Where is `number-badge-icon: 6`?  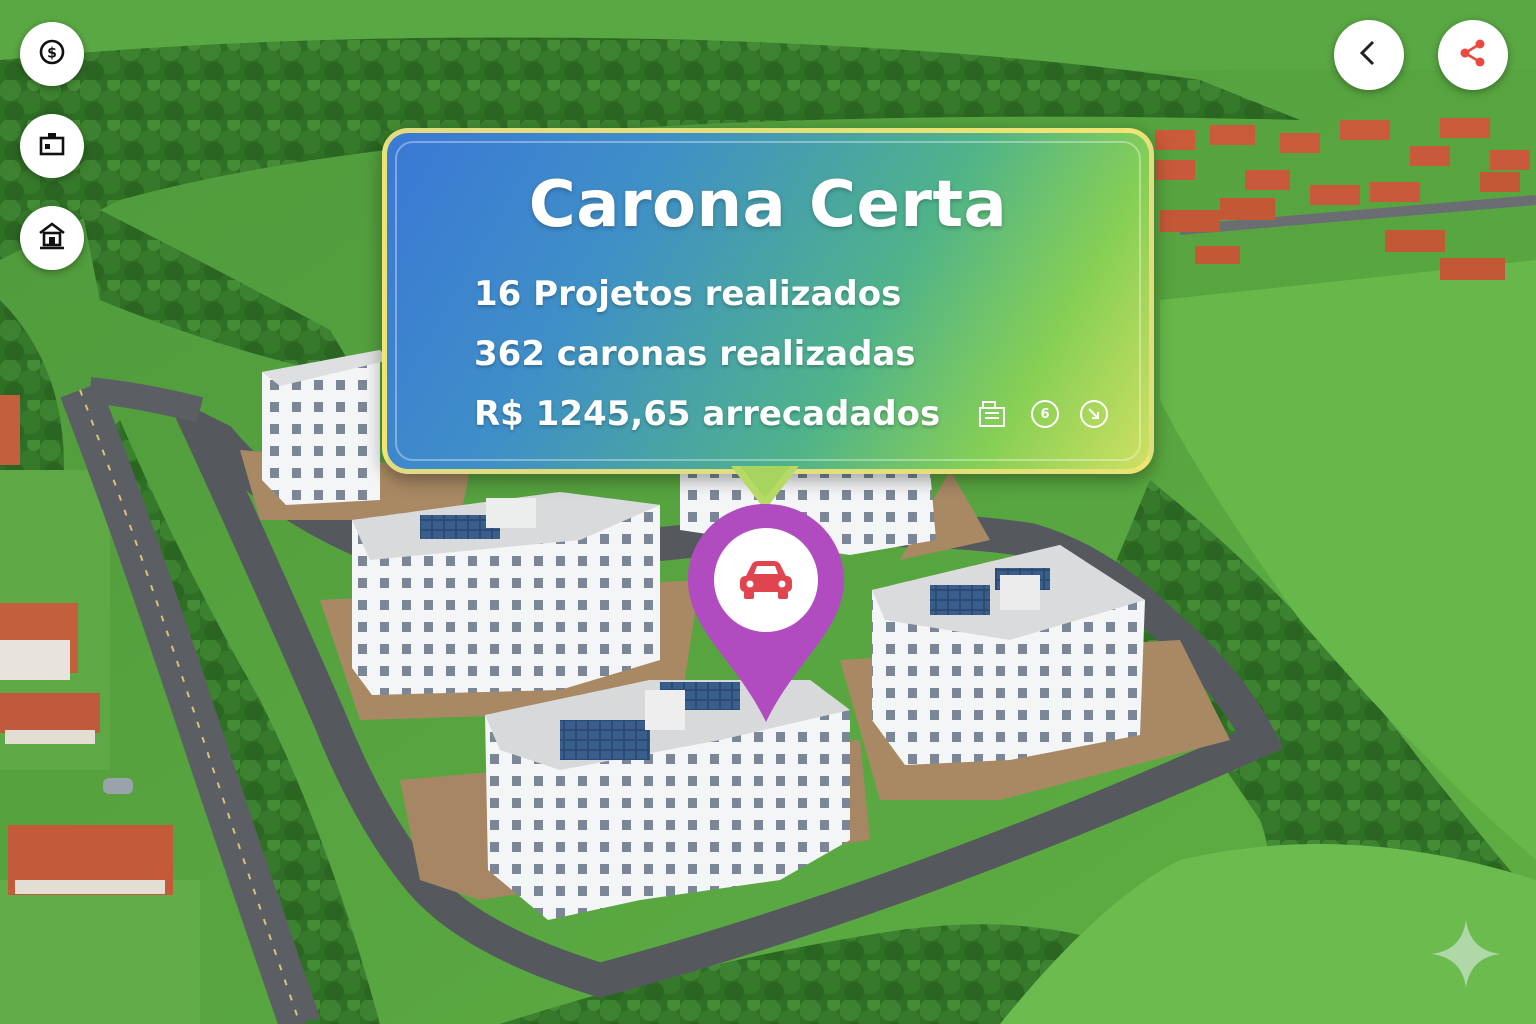
number-badge-icon: 6 is located at coordinates (1045, 414).